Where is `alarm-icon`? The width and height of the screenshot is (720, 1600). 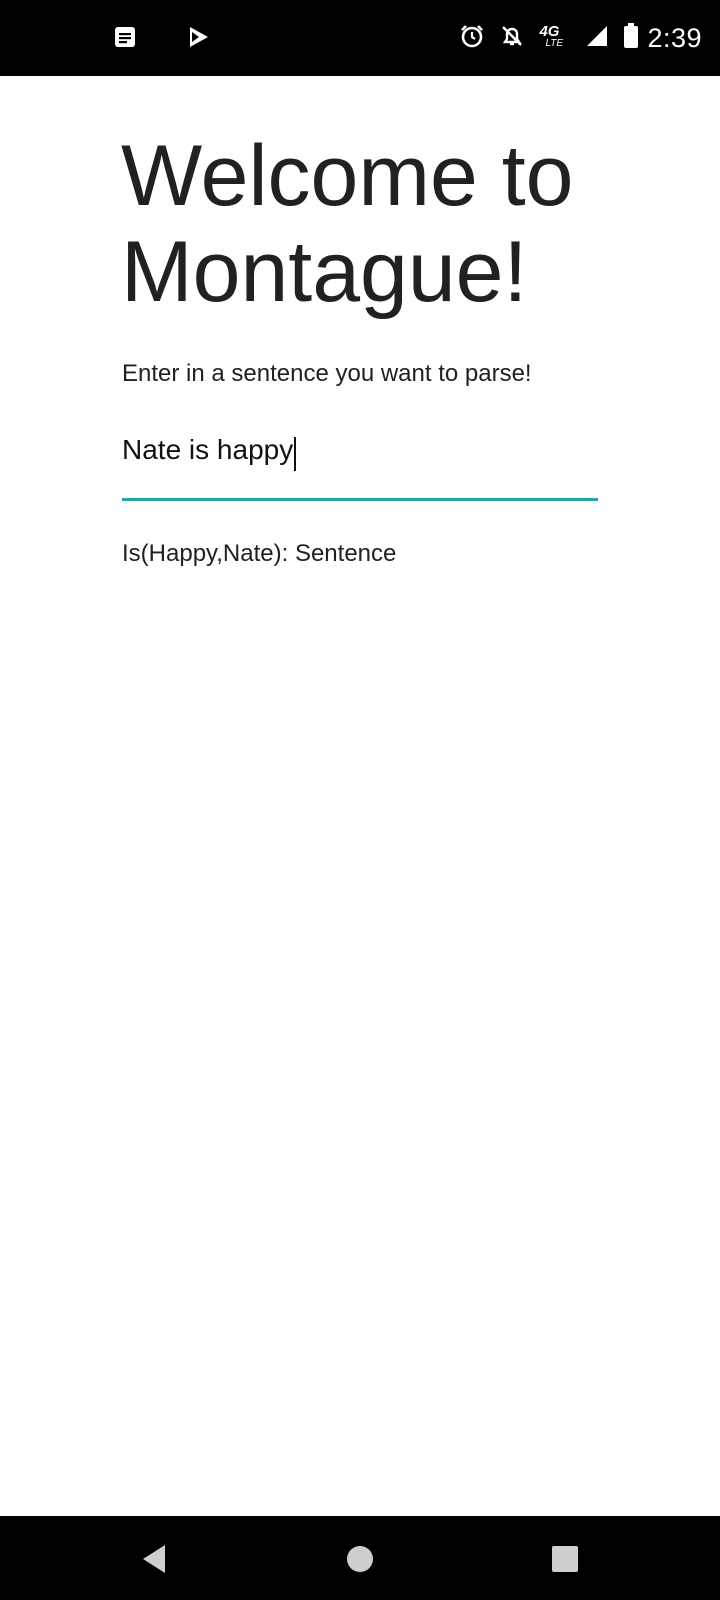 alarm-icon is located at coordinates (472, 38).